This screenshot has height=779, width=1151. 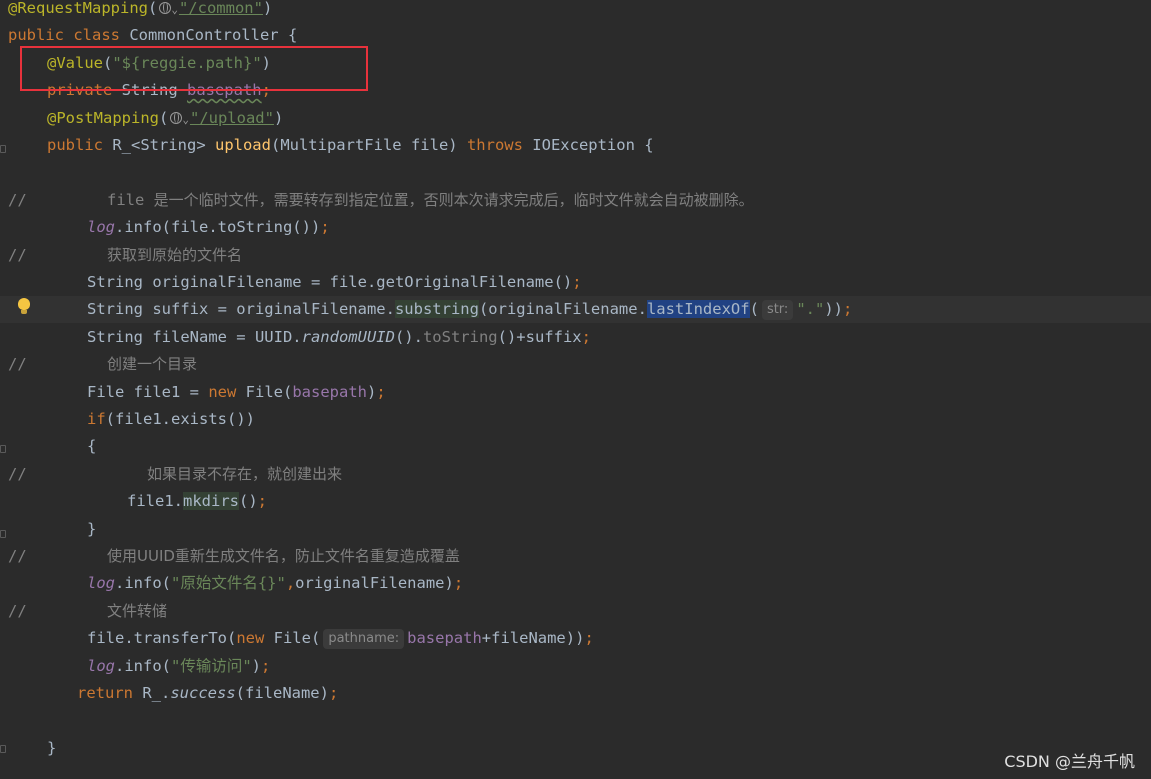 What do you see at coordinates (364, 639) in the screenshot?
I see `parameter-hint: pathname:` at bounding box center [364, 639].